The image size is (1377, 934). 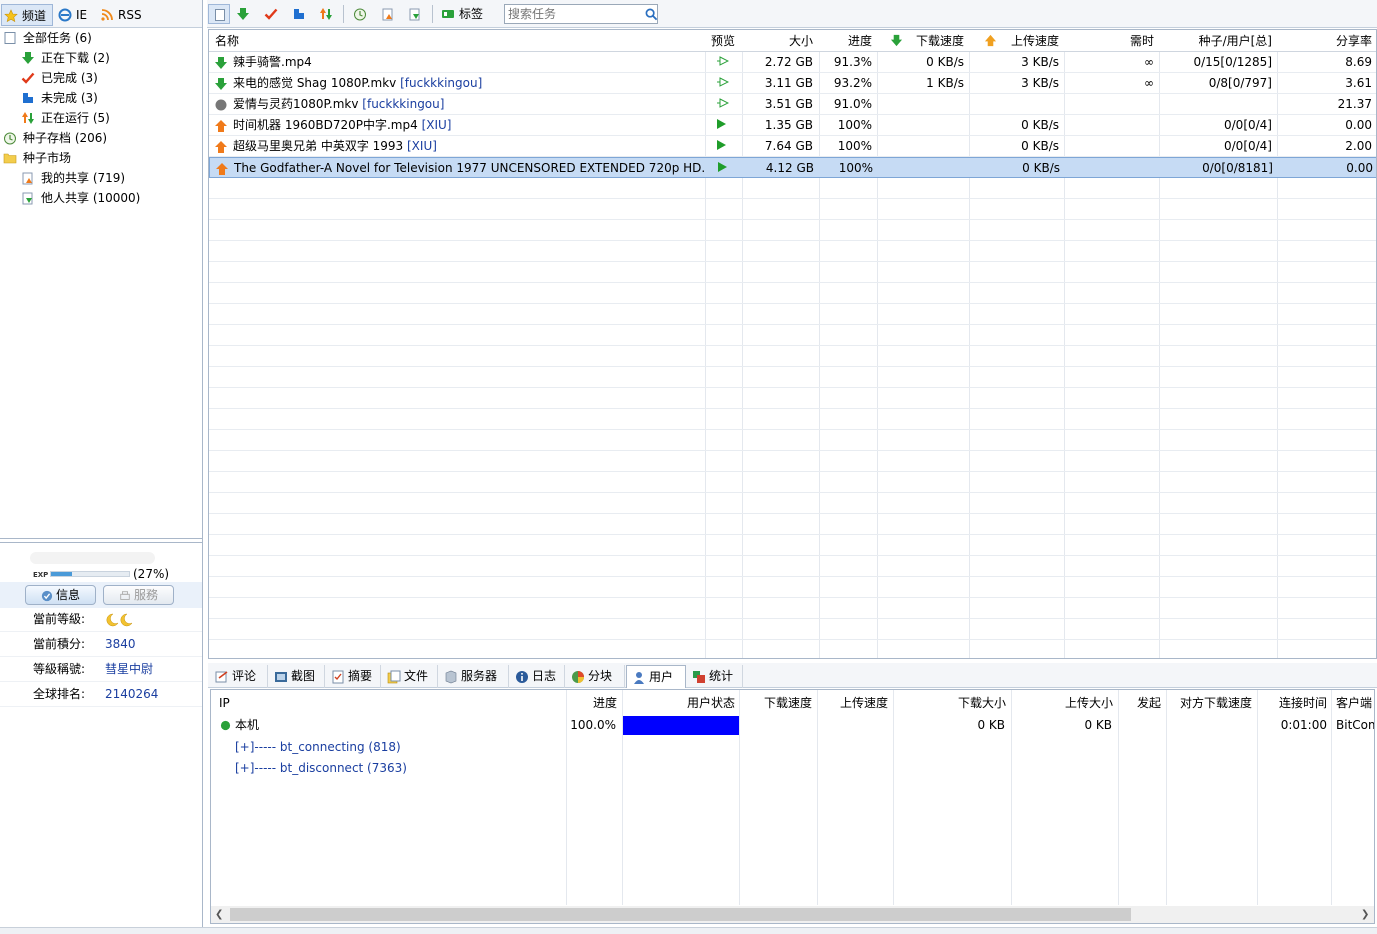 I want to click on header-name: 名称, so click(x=227, y=41).